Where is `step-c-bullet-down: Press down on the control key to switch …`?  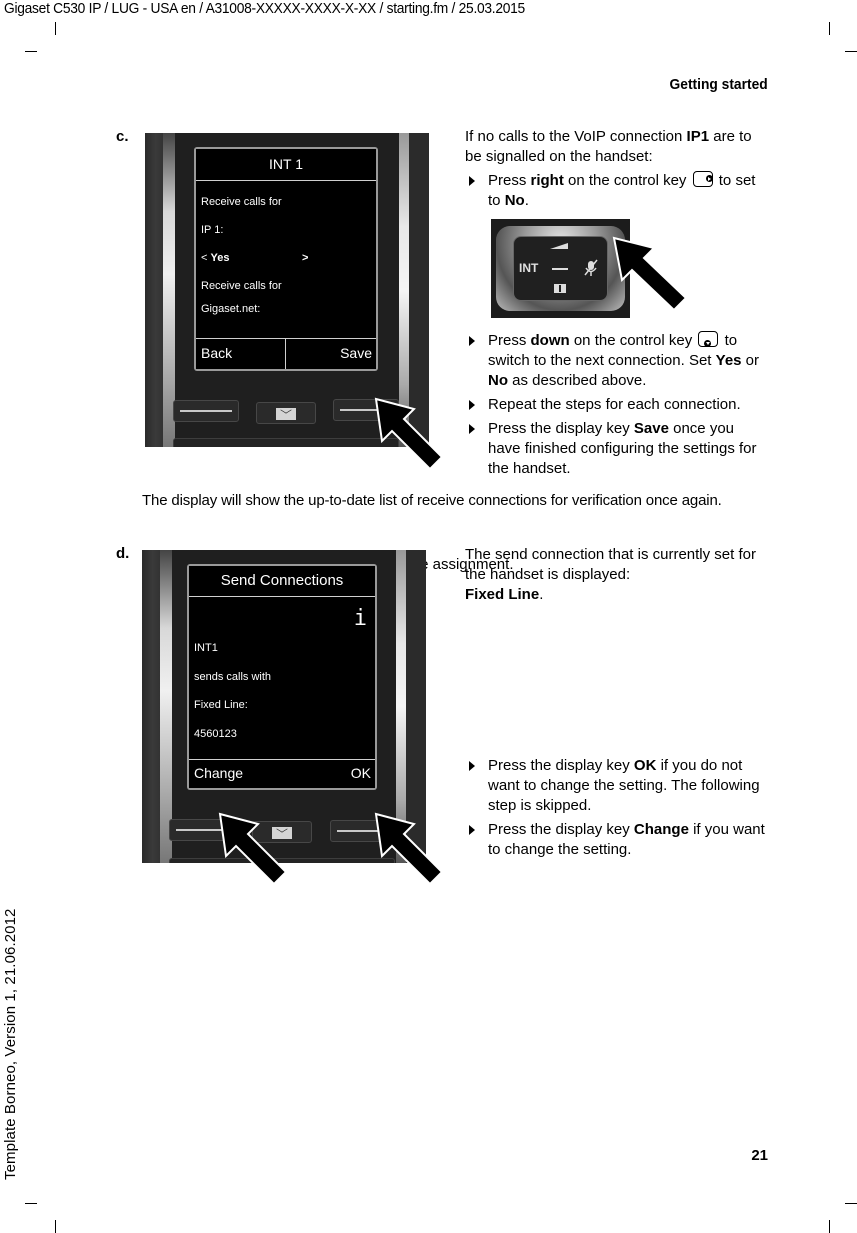 step-c-bullet-down: Press down on the control key to switch … is located at coordinates (617, 361).